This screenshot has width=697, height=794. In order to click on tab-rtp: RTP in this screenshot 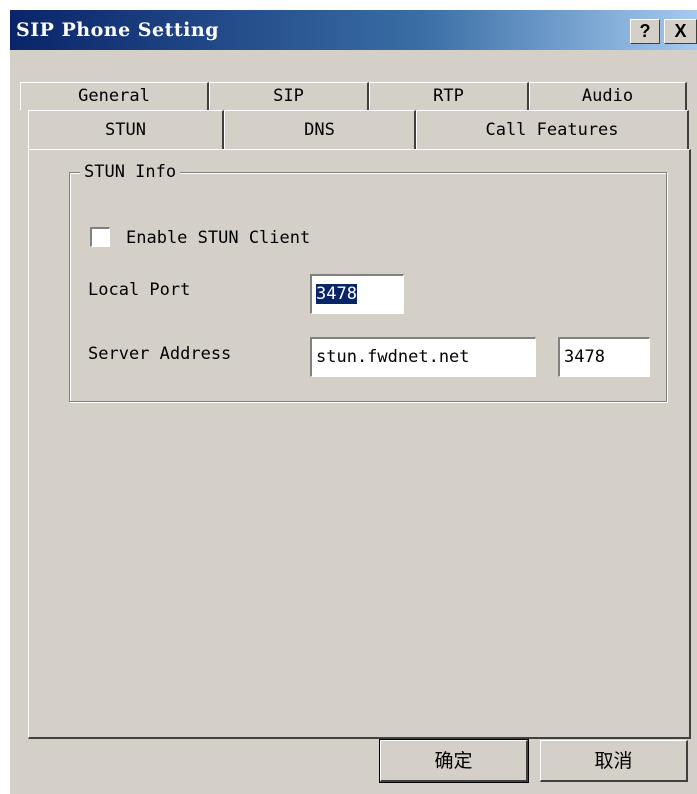, I will do `click(449, 96)`.